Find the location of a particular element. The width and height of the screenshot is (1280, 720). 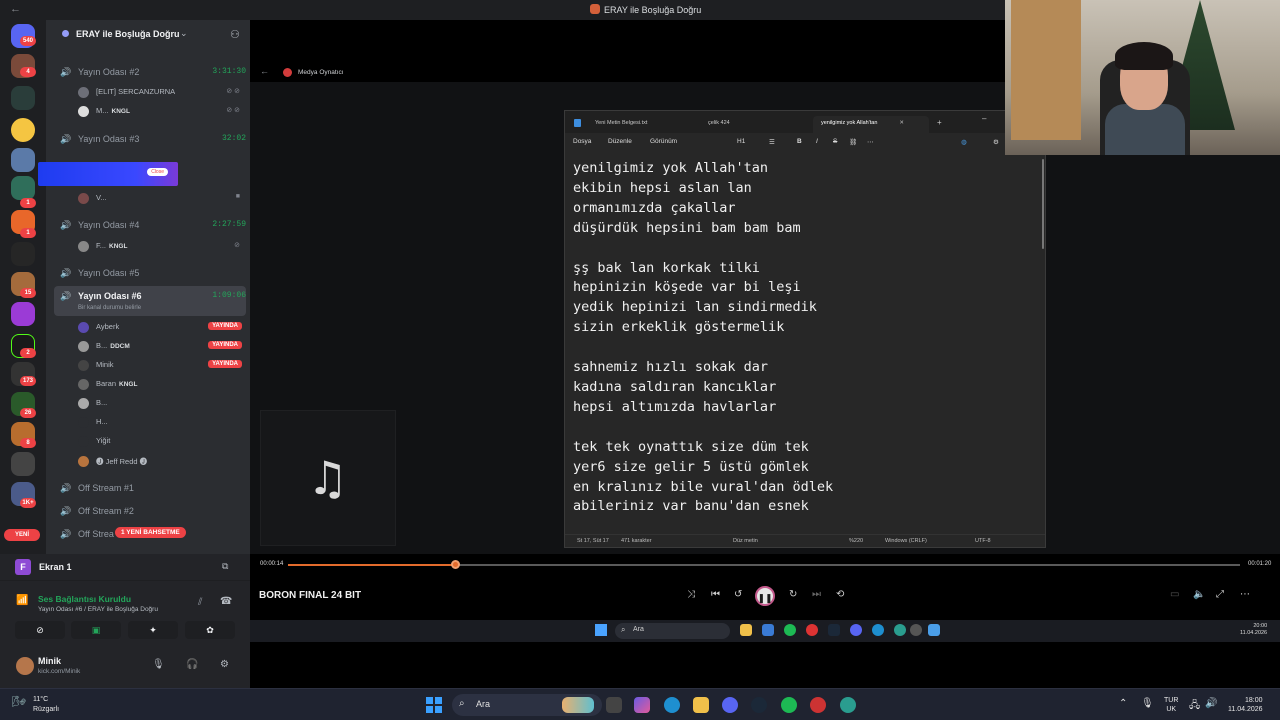

minimize-icon: – is located at coordinates (984, 118).